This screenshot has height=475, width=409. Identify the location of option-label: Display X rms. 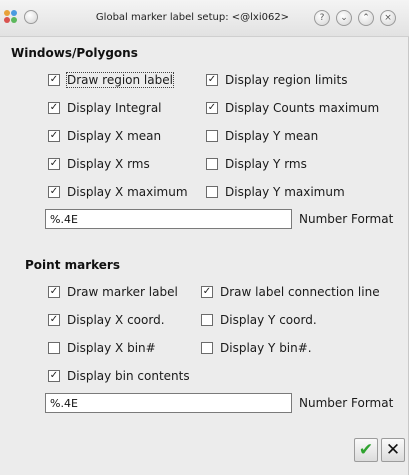
(108, 164).